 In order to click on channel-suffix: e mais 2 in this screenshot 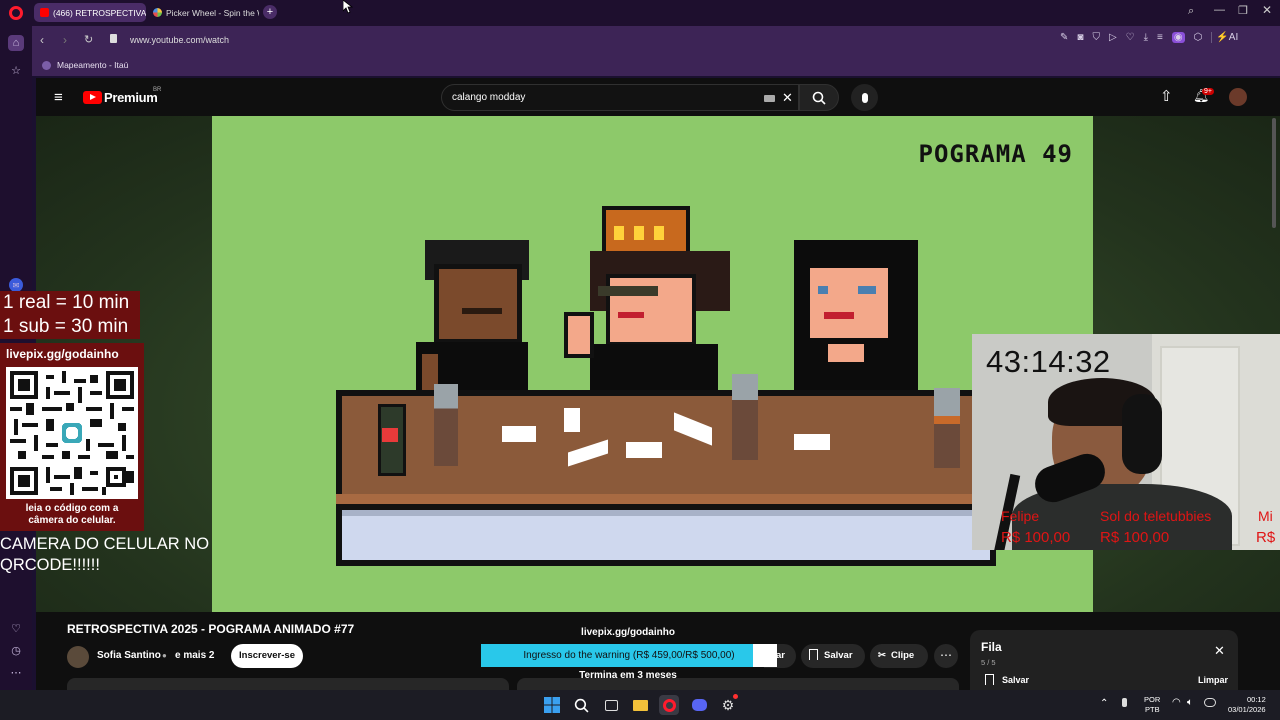, I will do `click(194, 655)`.